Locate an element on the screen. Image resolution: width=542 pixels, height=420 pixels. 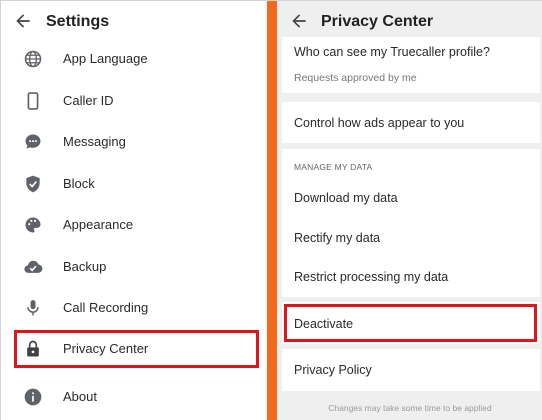
profile-visibility-value: Requests approved by me is located at coordinates (355, 78).